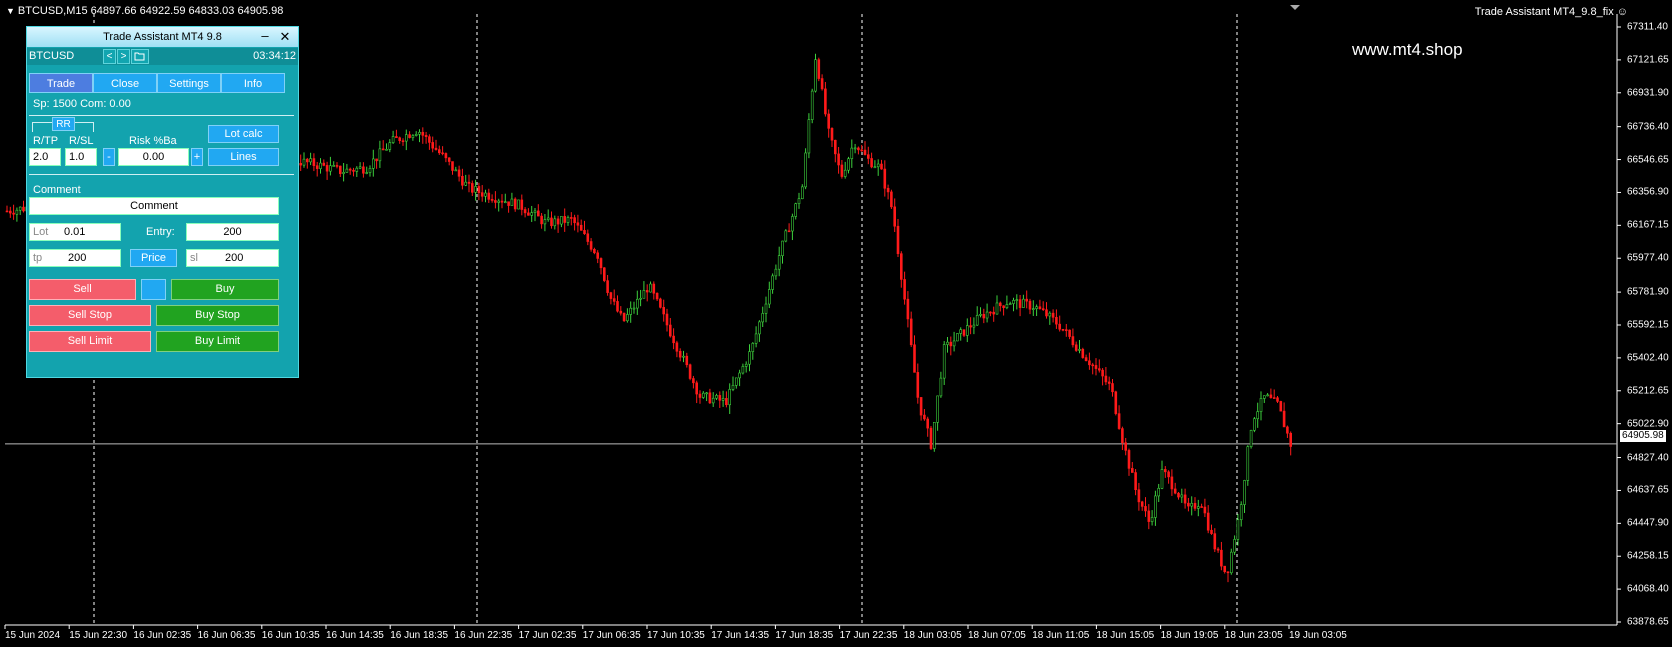 This screenshot has width=1672, height=647. I want to click on rr-button: RR, so click(63, 124).